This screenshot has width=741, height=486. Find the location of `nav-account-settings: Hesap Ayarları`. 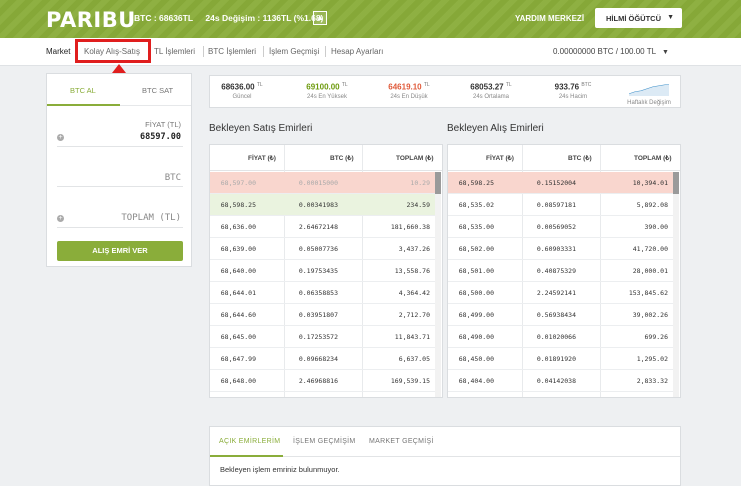

nav-account-settings: Hesap Ayarları is located at coordinates (357, 51).